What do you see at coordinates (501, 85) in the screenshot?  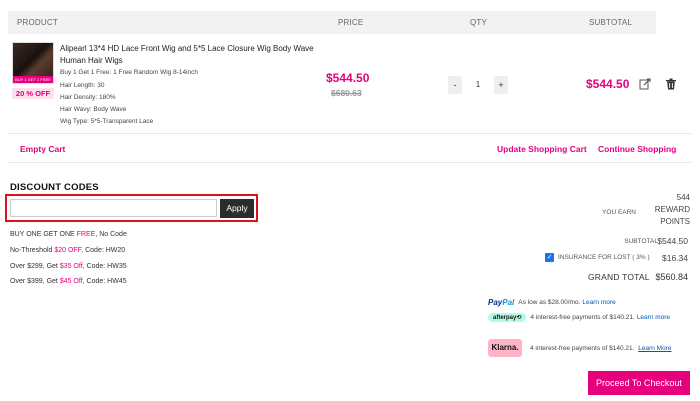 I see `qty-increase-button: +` at bounding box center [501, 85].